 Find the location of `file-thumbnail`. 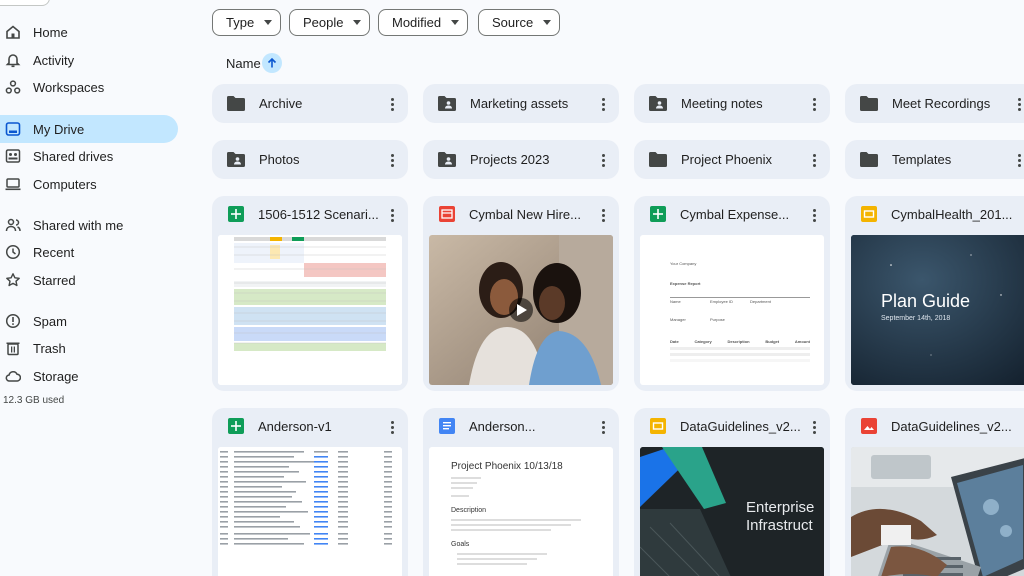

file-thumbnail is located at coordinates (310, 310).